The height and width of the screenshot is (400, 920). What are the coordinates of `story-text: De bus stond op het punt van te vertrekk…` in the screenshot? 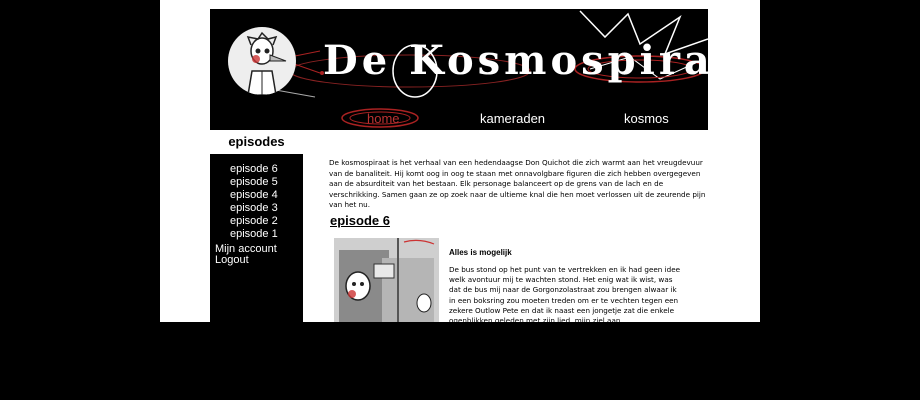 It's located at (565, 295).